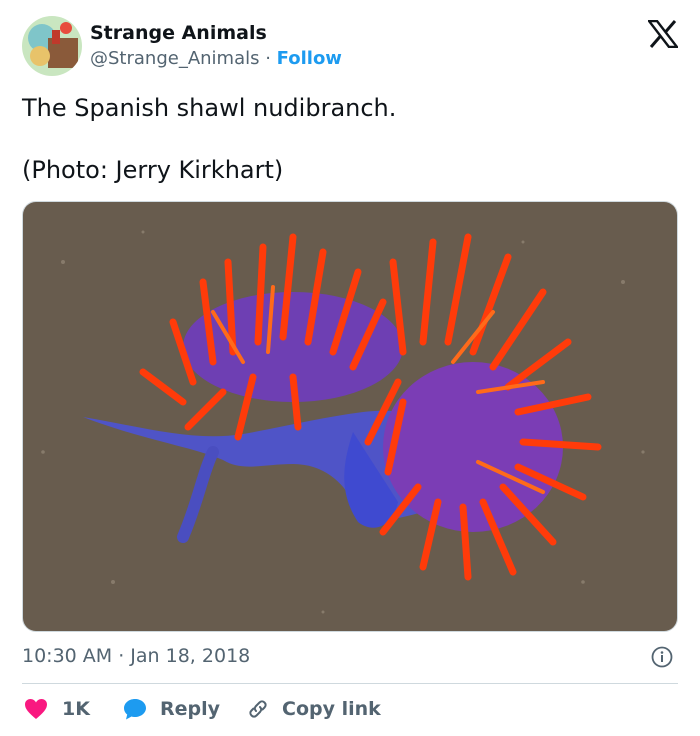 This screenshot has width=700, height=736. Describe the element at coordinates (662, 657) in the screenshot. I see `info-icon` at that location.